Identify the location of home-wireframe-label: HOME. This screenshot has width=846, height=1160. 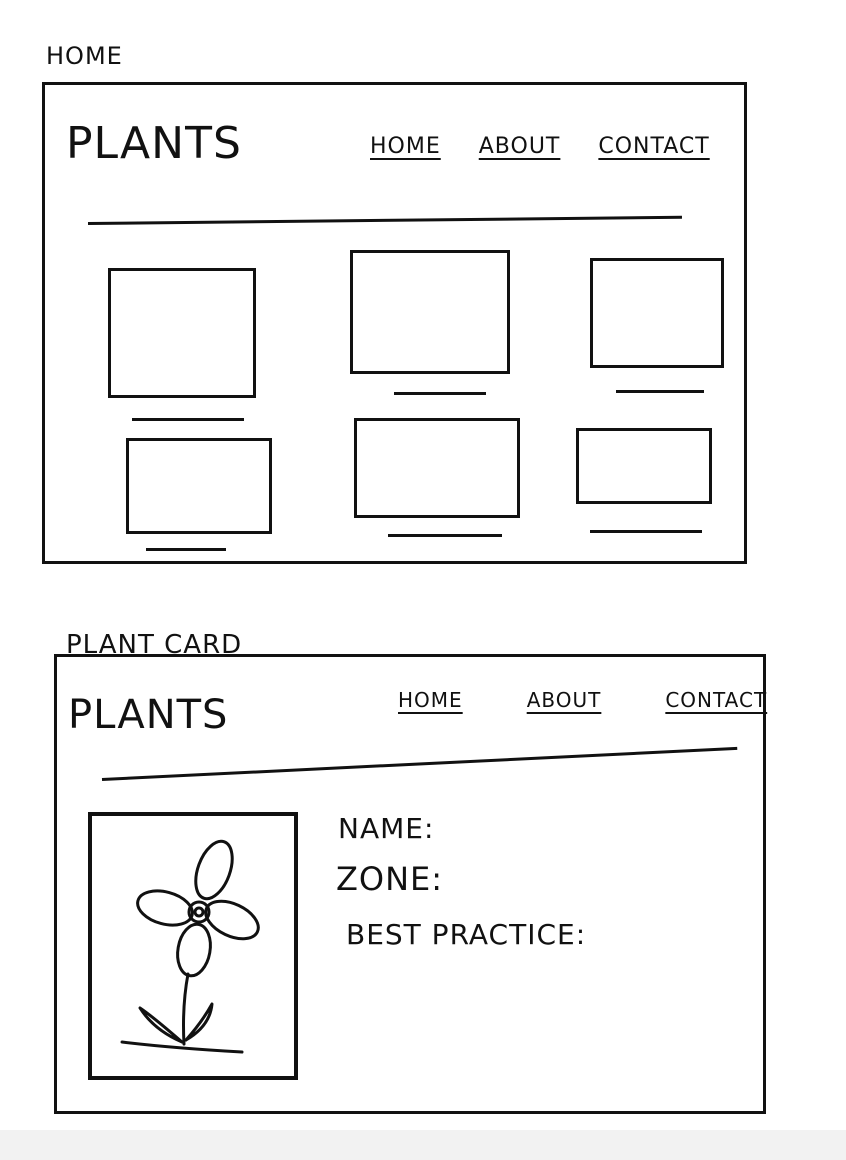
(84, 56).